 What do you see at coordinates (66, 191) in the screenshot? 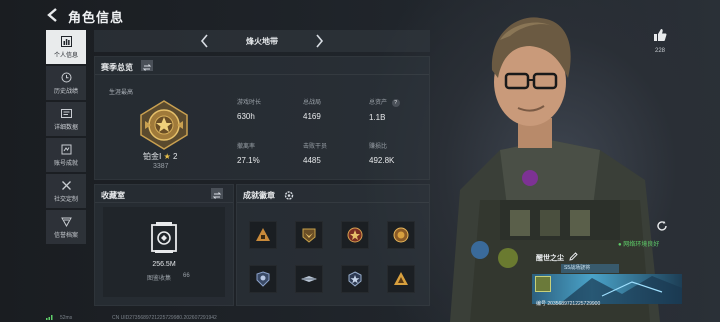
I see `nav-item-social: 社交定制` at bounding box center [66, 191].